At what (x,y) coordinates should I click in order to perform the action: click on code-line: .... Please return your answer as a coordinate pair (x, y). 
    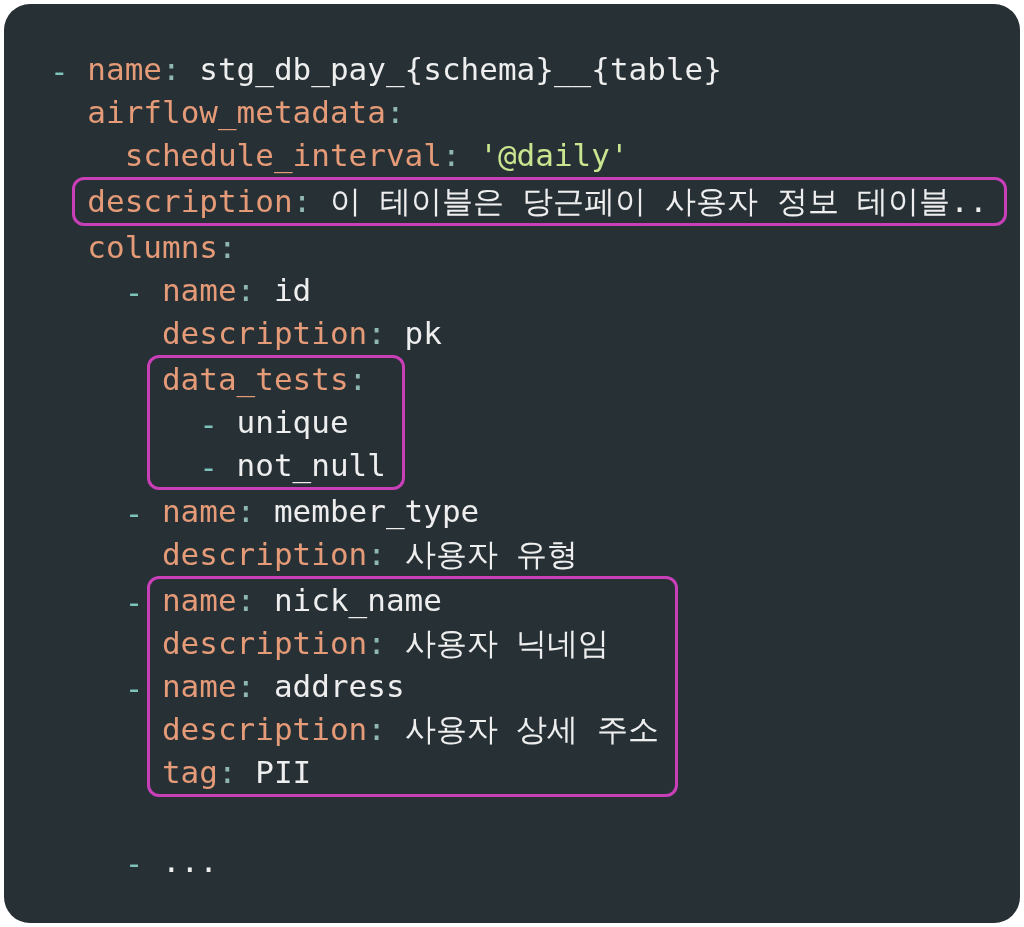
    Looking at the image, I should click on (189, 861).